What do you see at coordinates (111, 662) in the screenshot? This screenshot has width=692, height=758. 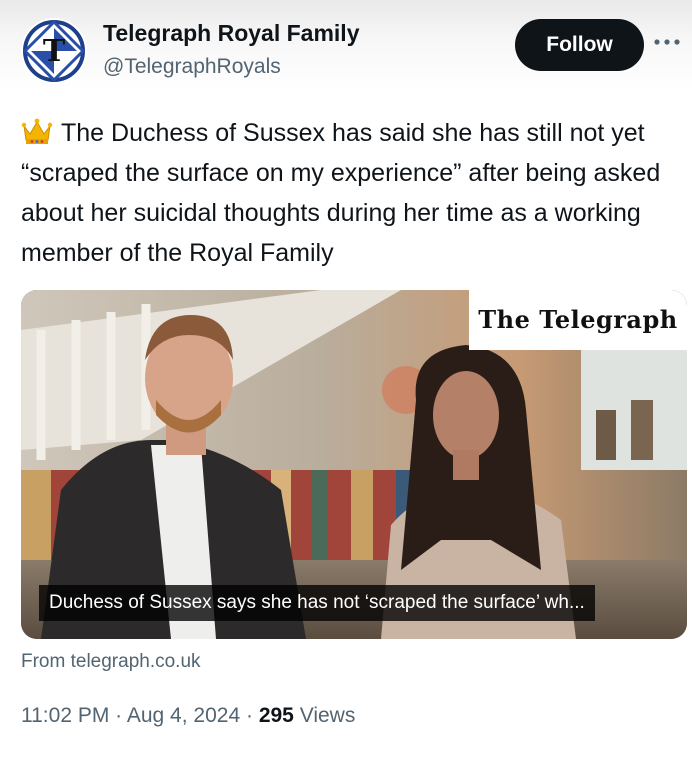 I see `link-source: From telegraph.co.uk` at bounding box center [111, 662].